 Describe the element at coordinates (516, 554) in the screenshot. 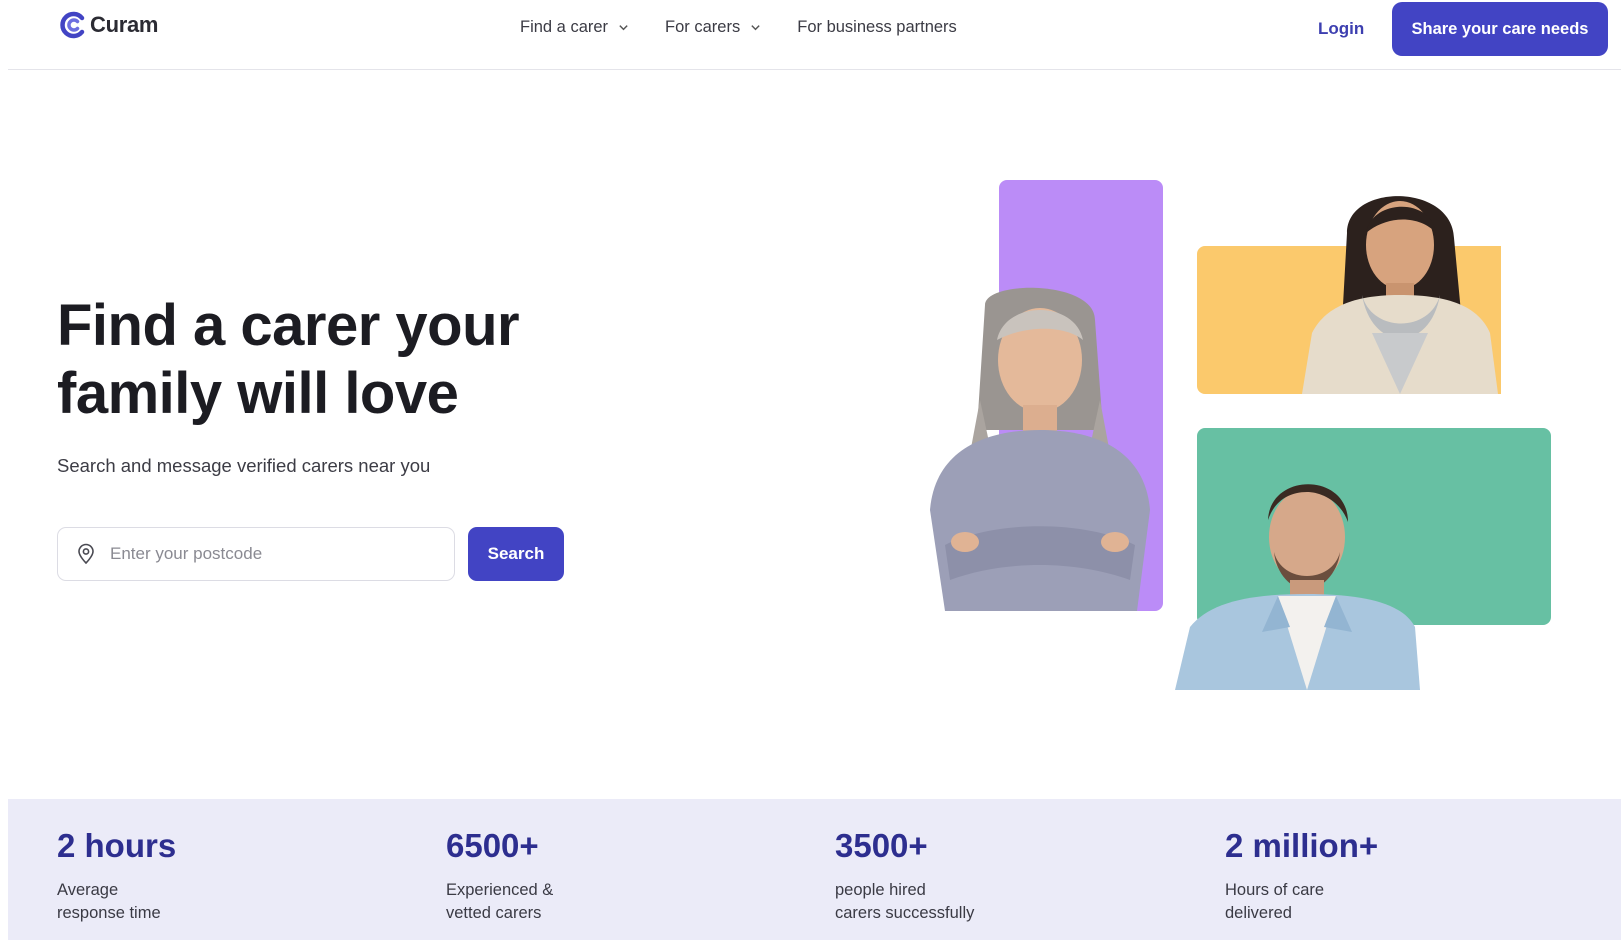

I see `search-button: Search` at that location.